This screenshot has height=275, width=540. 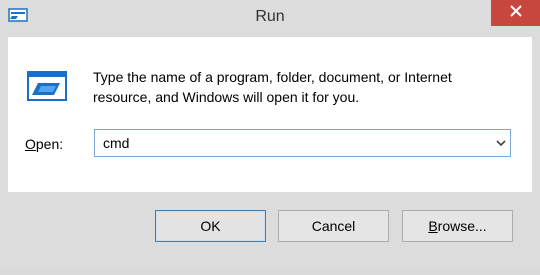 What do you see at coordinates (270, 271) in the screenshot?
I see `window-bottom-border` at bounding box center [270, 271].